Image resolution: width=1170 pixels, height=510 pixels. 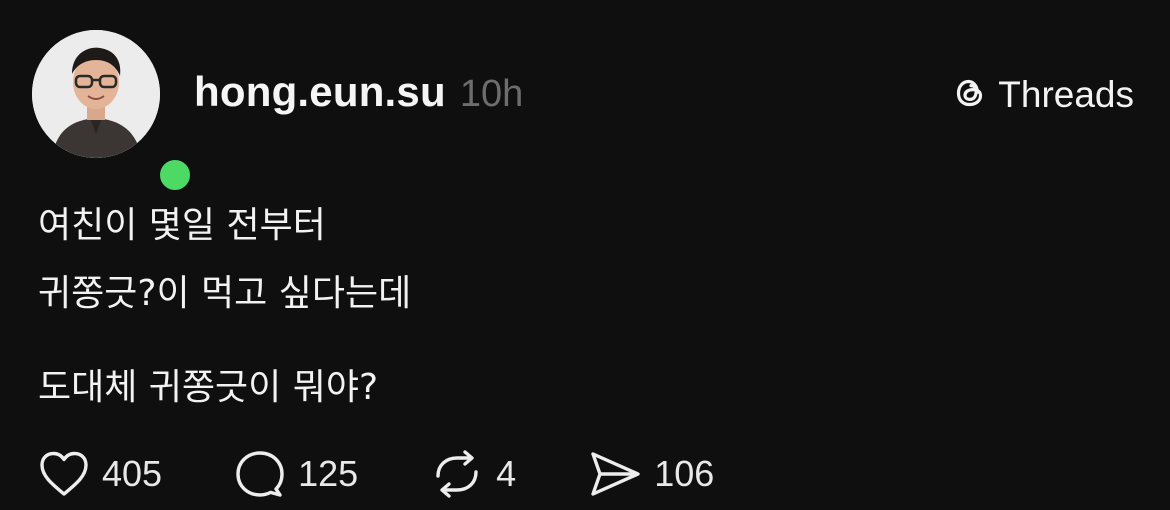 I want to click on share-count: 106, so click(x=684, y=473).